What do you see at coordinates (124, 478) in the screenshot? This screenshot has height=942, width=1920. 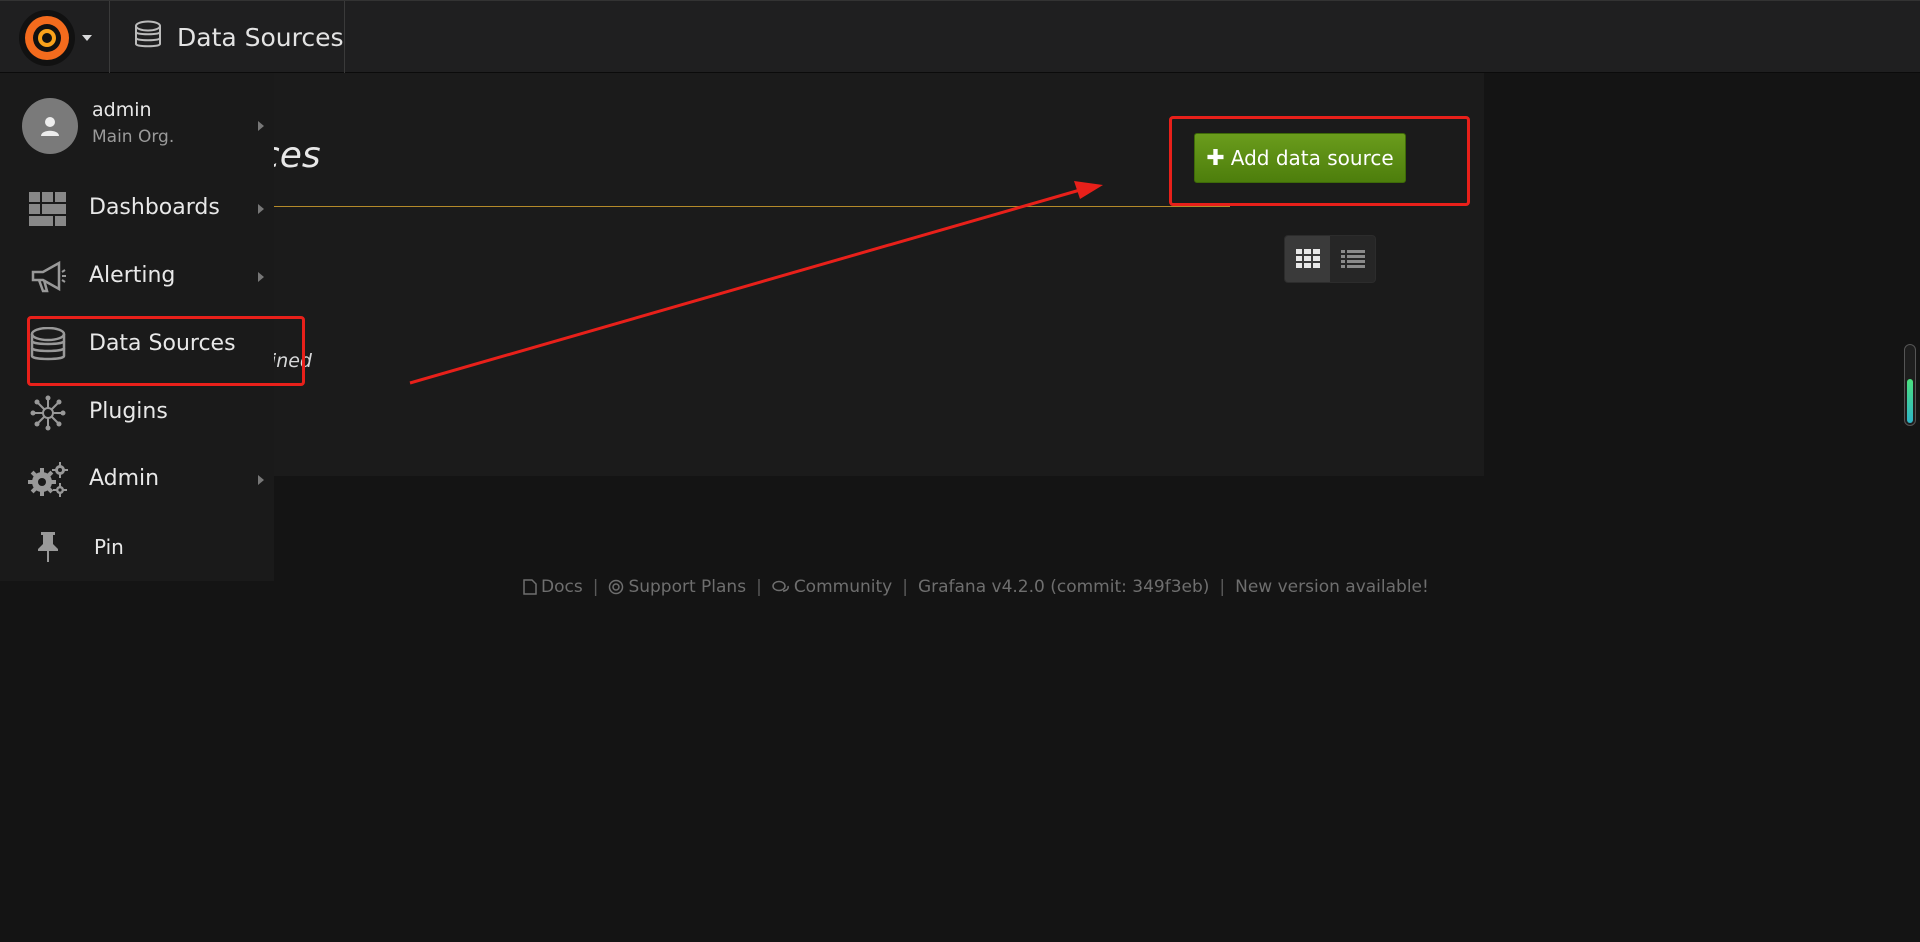 I see `sidebar-item-label: Admin` at bounding box center [124, 478].